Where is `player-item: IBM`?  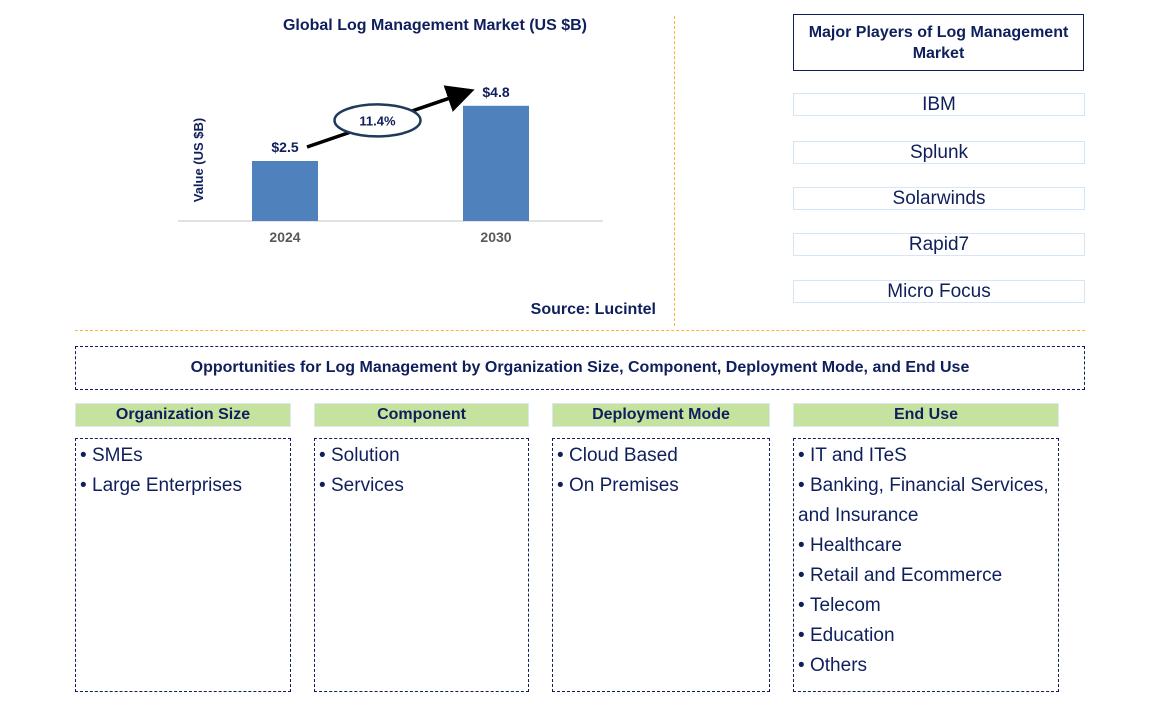
player-item: IBM is located at coordinates (939, 104).